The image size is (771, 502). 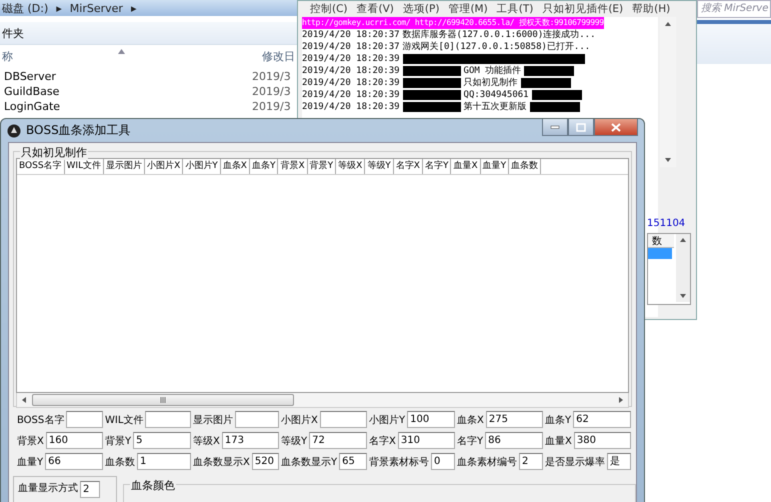 What do you see at coordinates (668, 92) in the screenshot?
I see `scrollbar` at bounding box center [668, 92].